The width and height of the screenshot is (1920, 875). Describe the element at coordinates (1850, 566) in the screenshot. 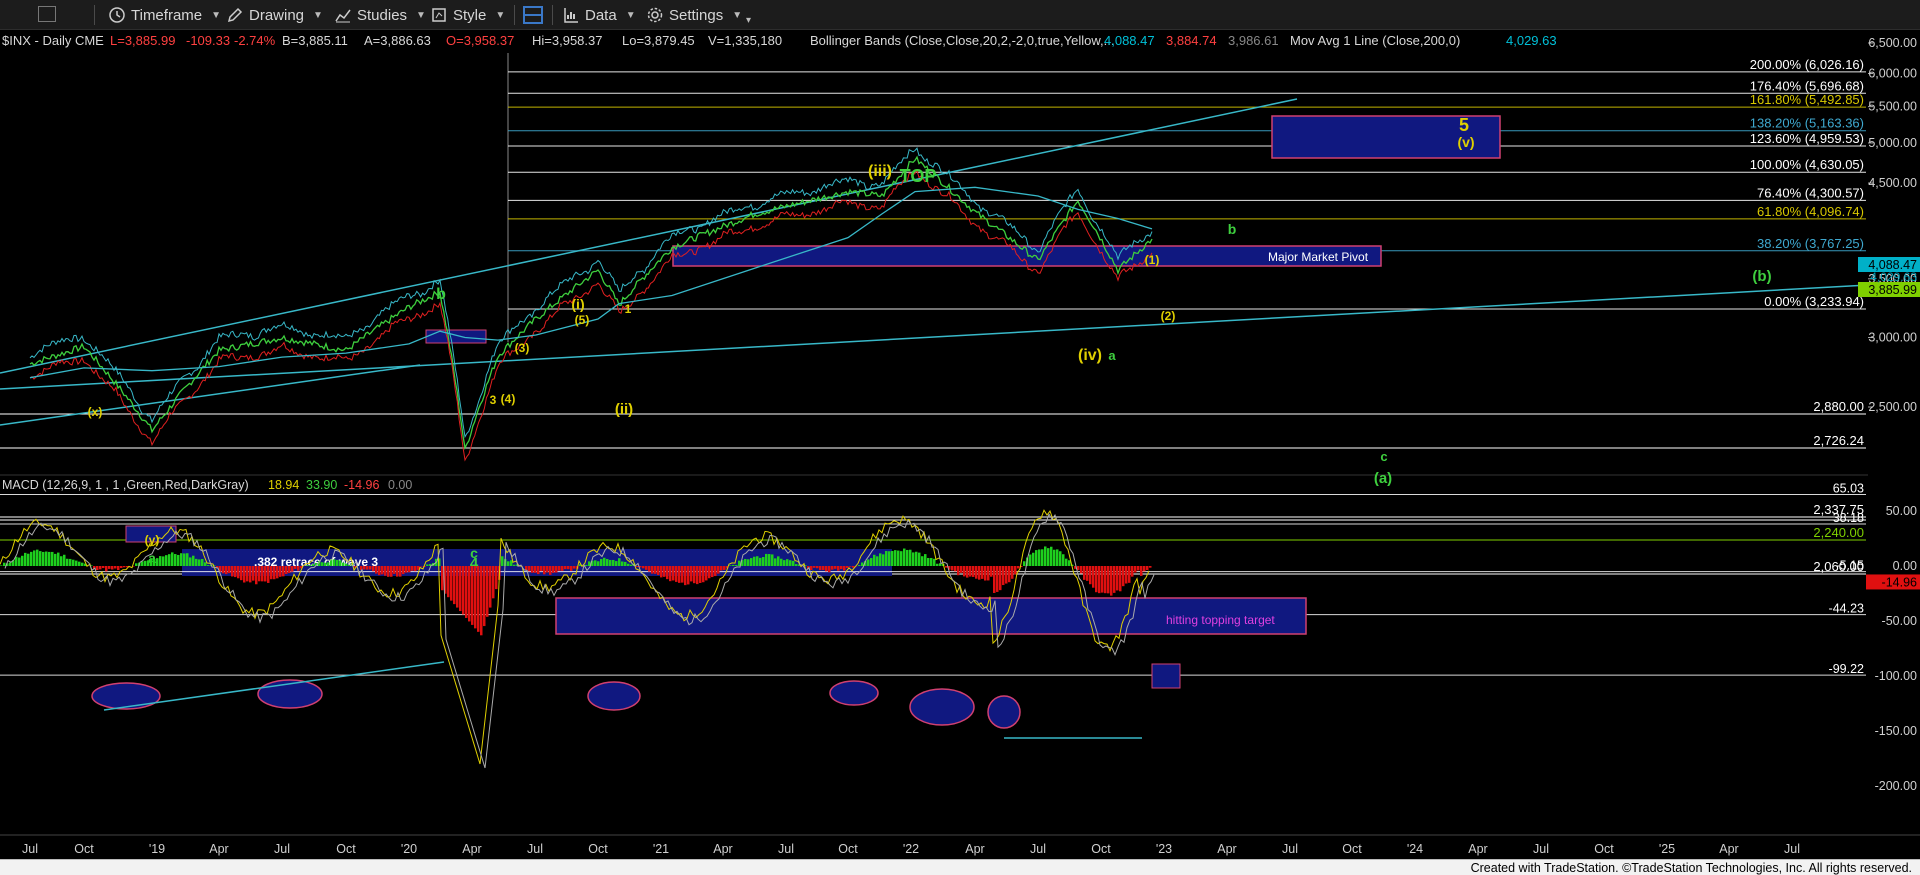

I see `macd-level-label: -5.15` at that location.